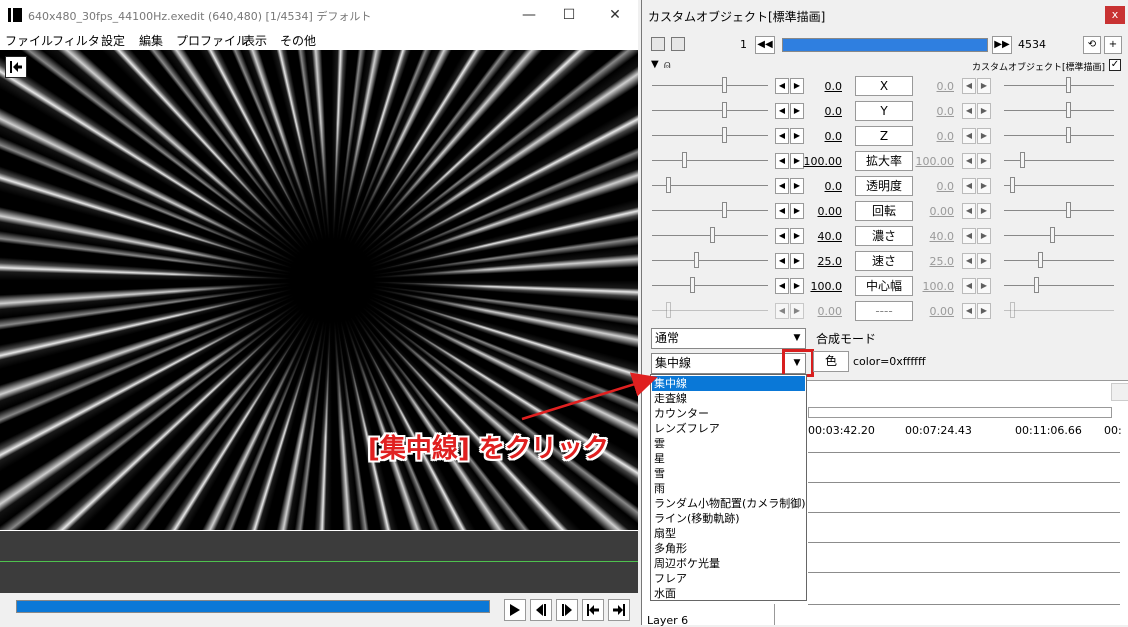 The width and height of the screenshot is (1128, 627). Describe the element at coordinates (567, 610) in the screenshot. I see `next-frame-icon` at that location.